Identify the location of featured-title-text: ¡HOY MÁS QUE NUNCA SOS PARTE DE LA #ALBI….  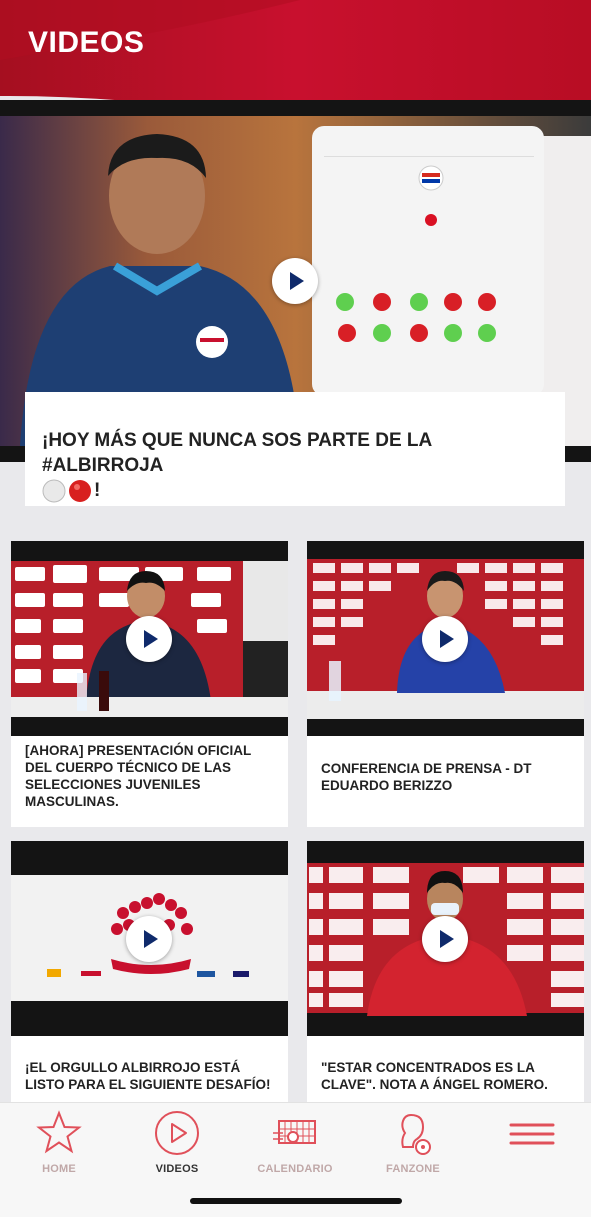
(237, 453).